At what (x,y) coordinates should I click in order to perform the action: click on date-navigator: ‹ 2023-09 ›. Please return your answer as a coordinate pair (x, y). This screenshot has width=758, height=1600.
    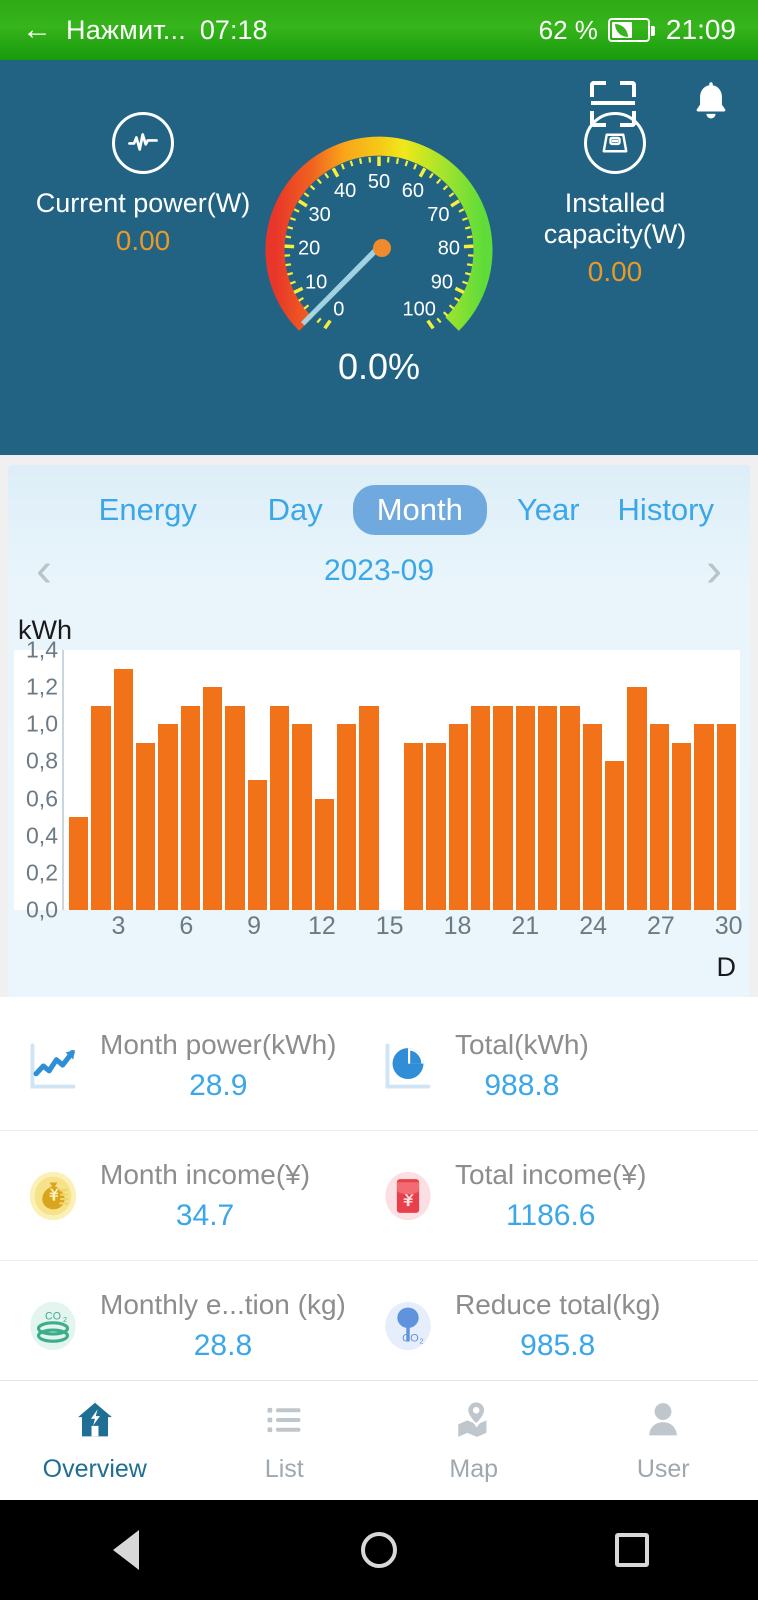
    Looking at the image, I should click on (379, 572).